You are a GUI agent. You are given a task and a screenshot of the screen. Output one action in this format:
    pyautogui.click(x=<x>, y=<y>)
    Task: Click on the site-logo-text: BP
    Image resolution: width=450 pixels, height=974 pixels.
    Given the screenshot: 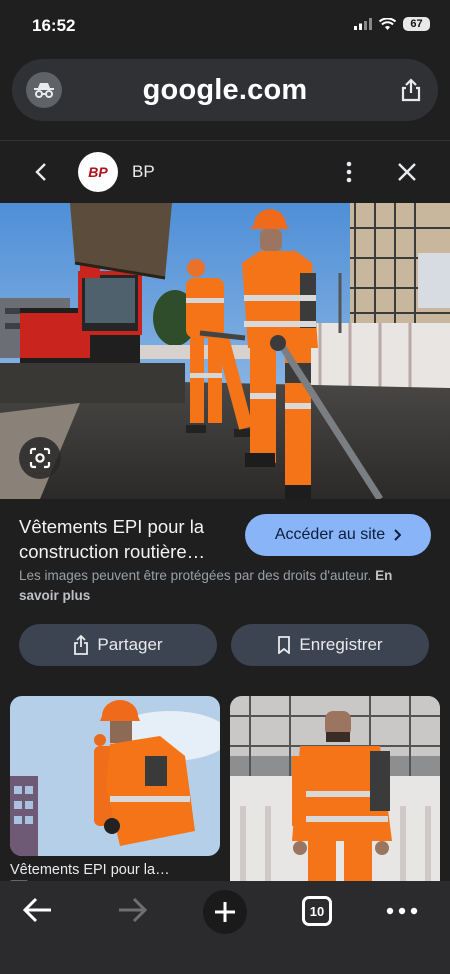 What is the action you would take?
    pyautogui.click(x=98, y=172)
    